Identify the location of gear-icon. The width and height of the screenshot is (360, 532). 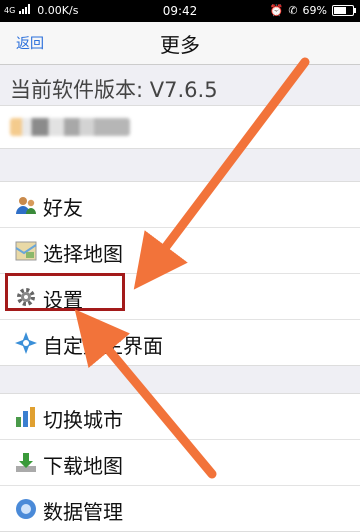
(26, 297).